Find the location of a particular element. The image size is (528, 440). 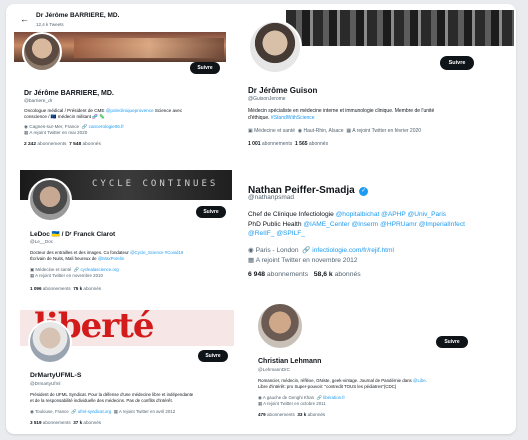

profile-handle: @DrmartyUfml is located at coordinates (45, 383).